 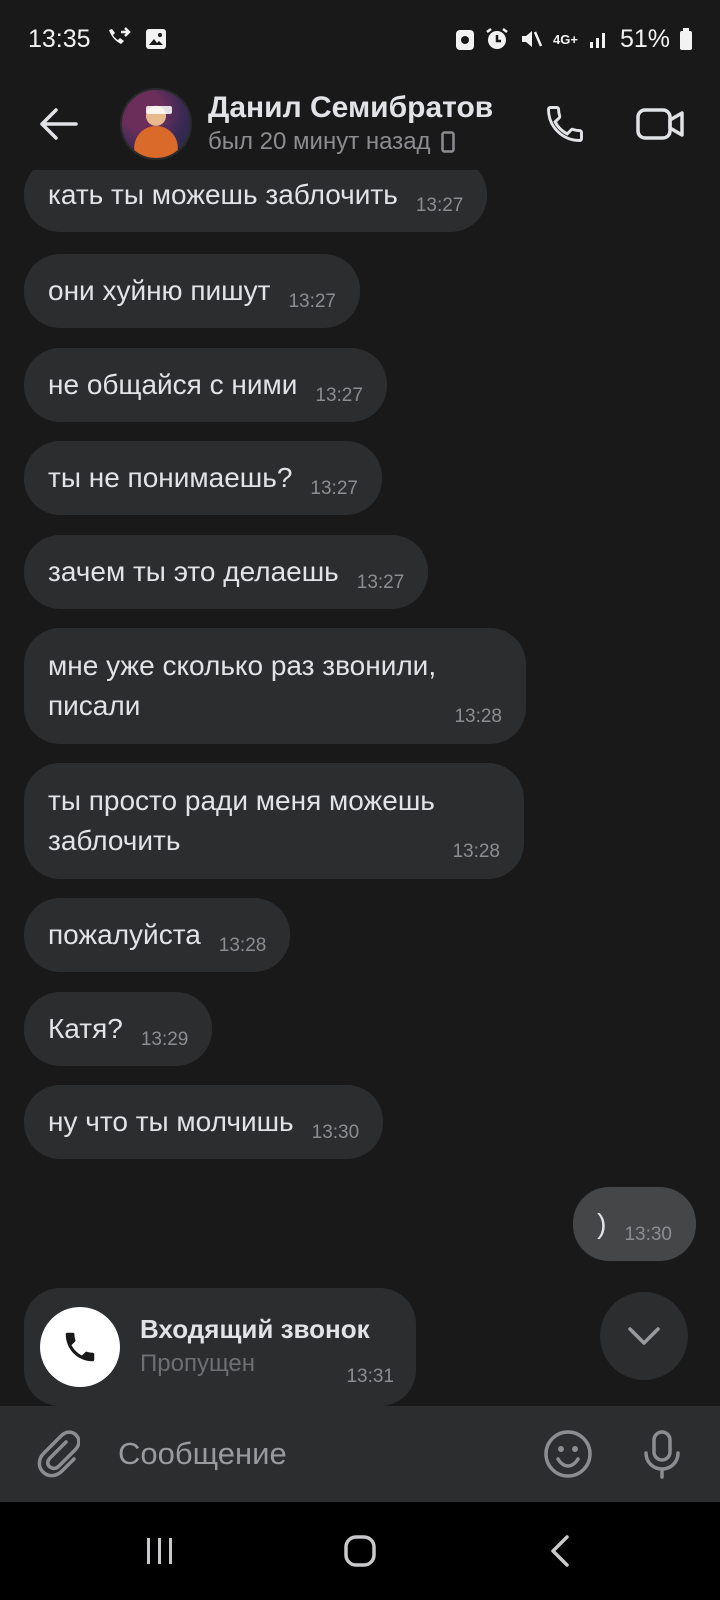 I want to click on arrow-left-icon, so click(x=59, y=124).